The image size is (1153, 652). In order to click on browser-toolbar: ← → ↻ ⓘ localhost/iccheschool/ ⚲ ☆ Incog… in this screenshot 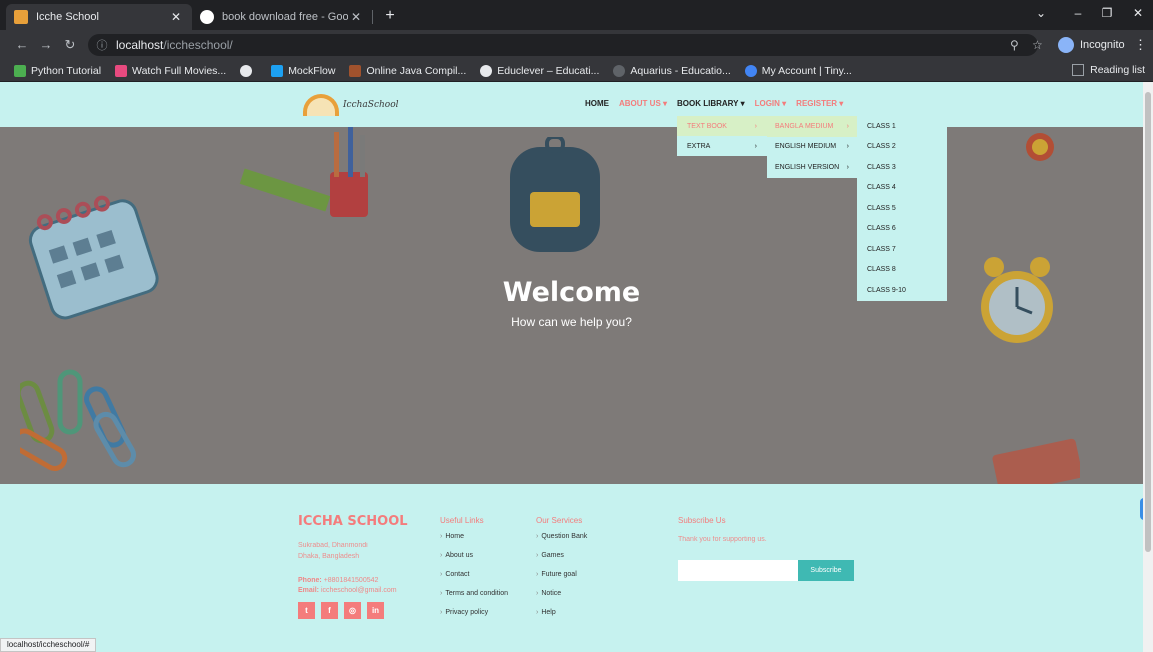, I will do `click(576, 45)`.